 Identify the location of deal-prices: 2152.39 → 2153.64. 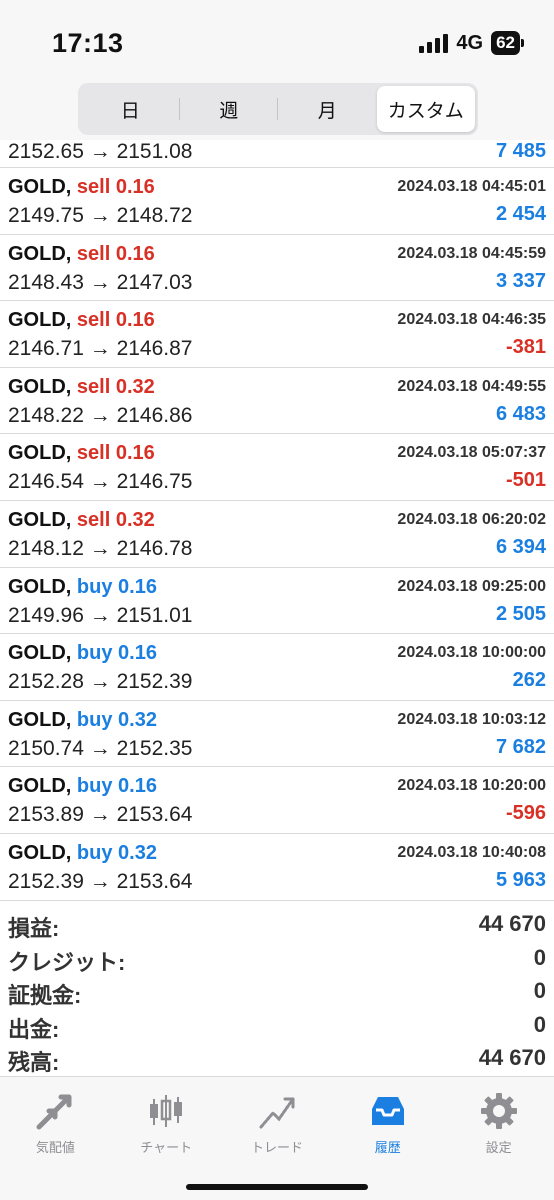
(100, 881).